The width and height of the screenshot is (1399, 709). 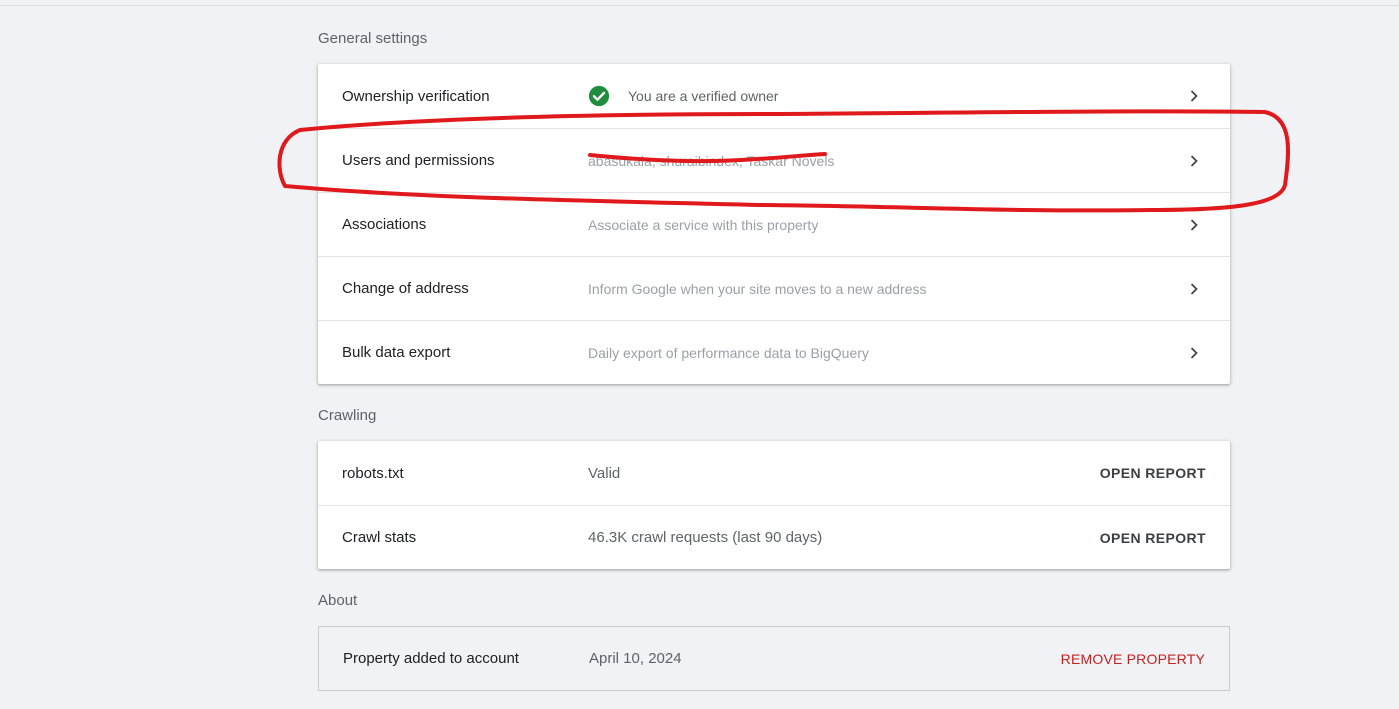 What do you see at coordinates (373, 473) in the screenshot?
I see `row-label: robots.txt` at bounding box center [373, 473].